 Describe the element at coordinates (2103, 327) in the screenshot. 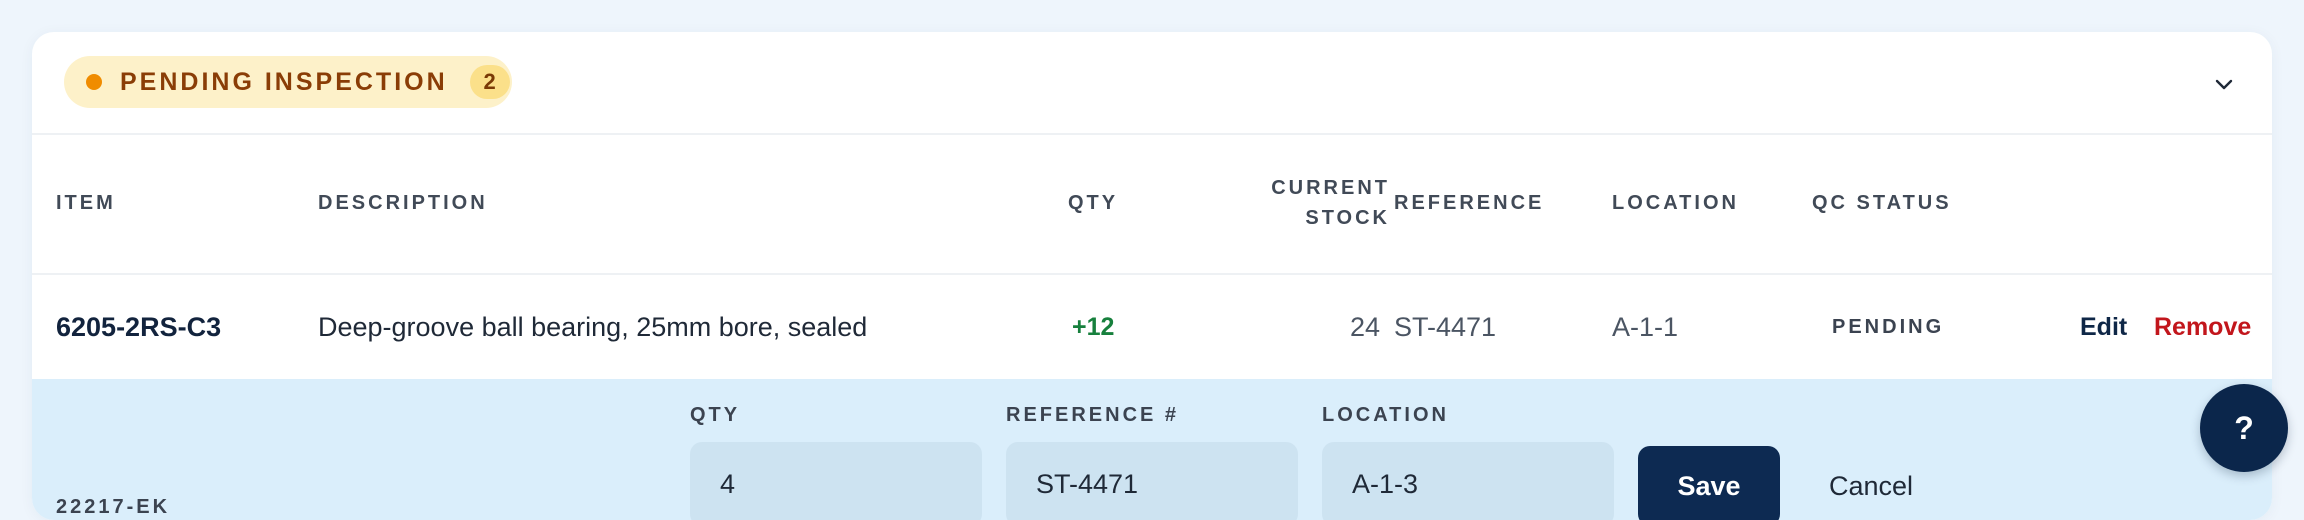

I see `edit-link: Edit` at that location.